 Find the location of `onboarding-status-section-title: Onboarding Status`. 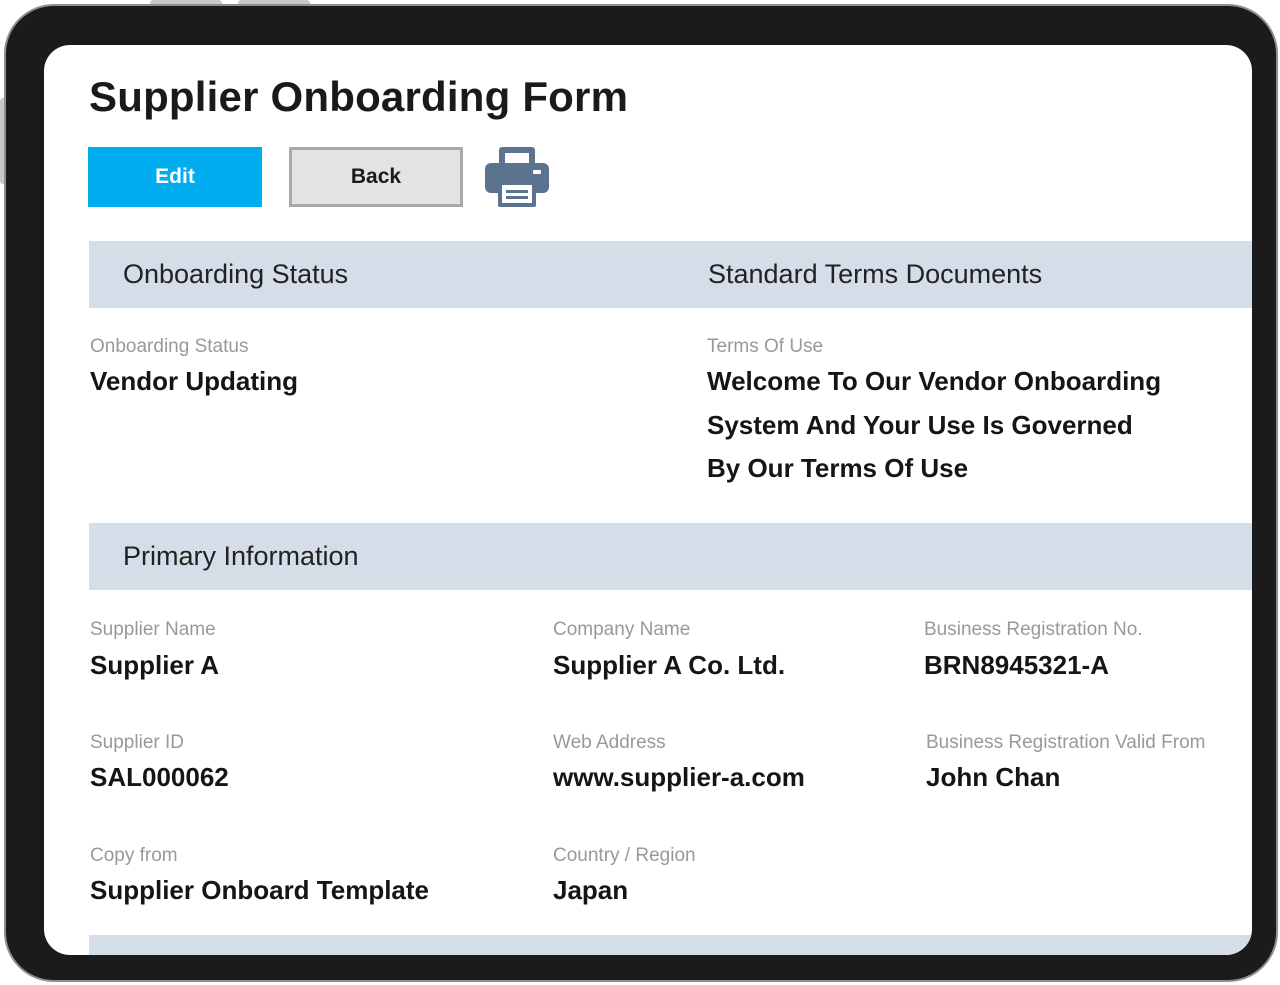

onboarding-status-section-title: Onboarding Status is located at coordinates (236, 274).